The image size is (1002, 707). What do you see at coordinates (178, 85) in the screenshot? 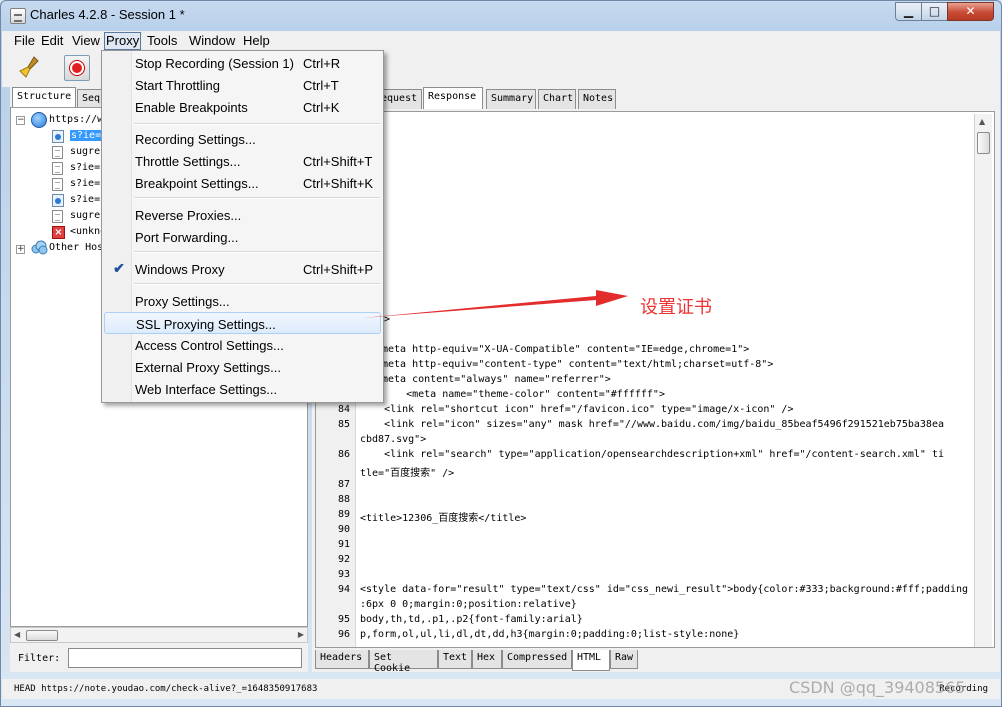
I see `menu-item-label: Start Throttling` at bounding box center [178, 85].